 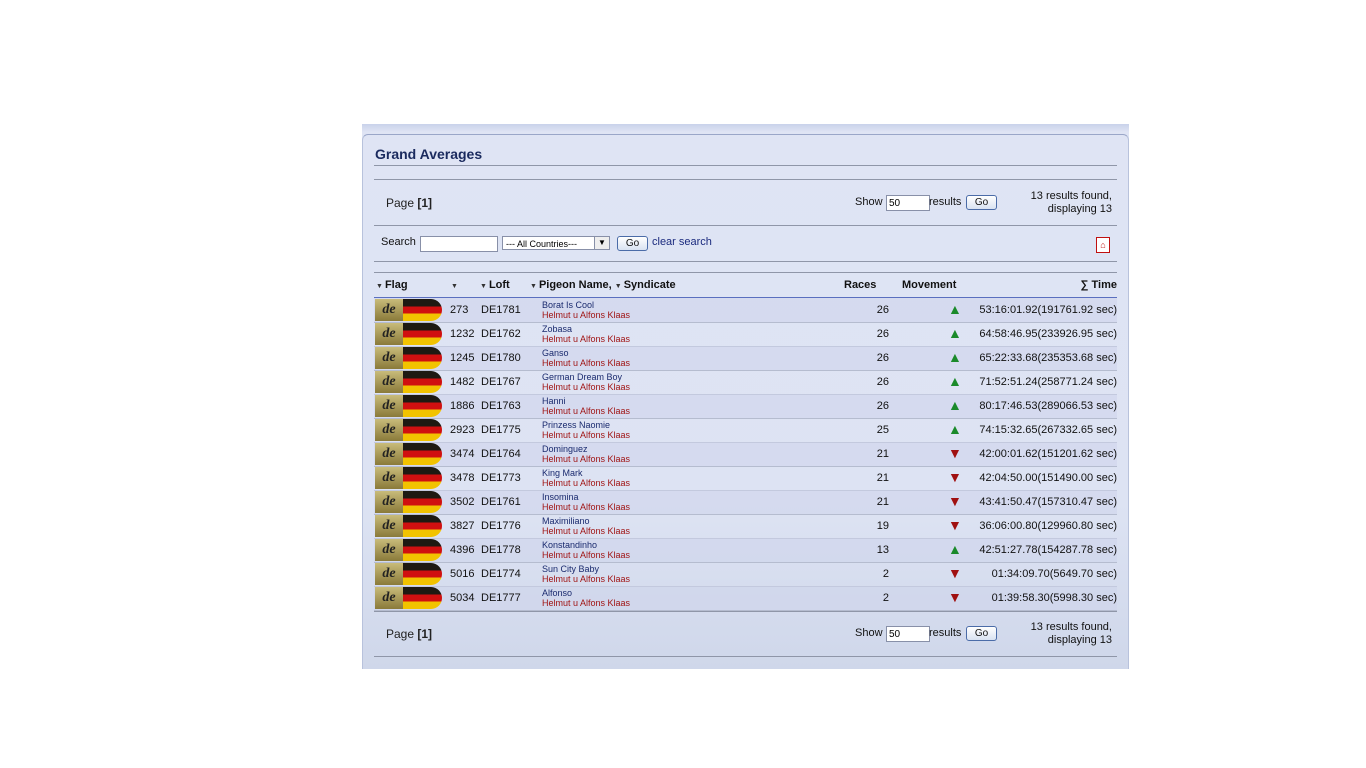 I want to click on country-select: --- All Countries--- ▼, so click(x=556, y=243).